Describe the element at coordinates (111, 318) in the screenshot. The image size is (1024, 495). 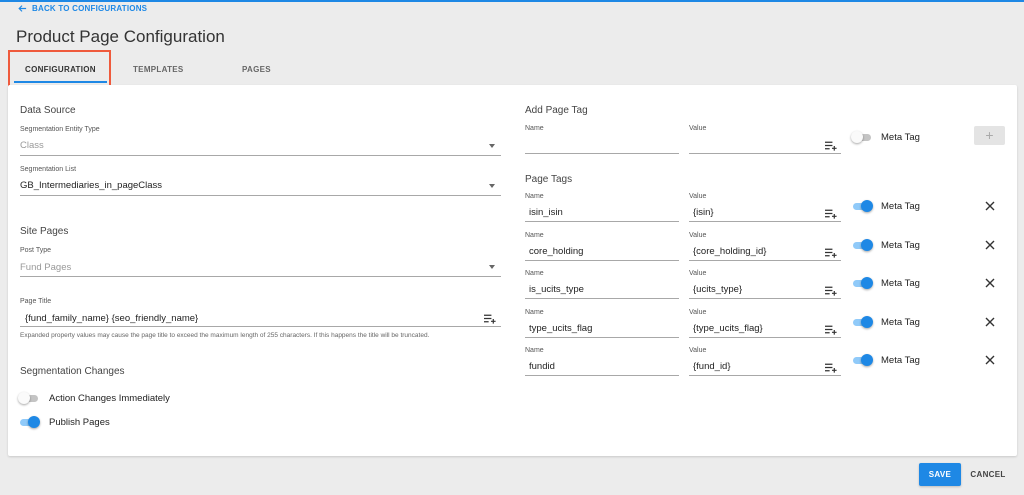
I see `page-title-input: {fund_family_name} {seo_friendly_name}` at that location.